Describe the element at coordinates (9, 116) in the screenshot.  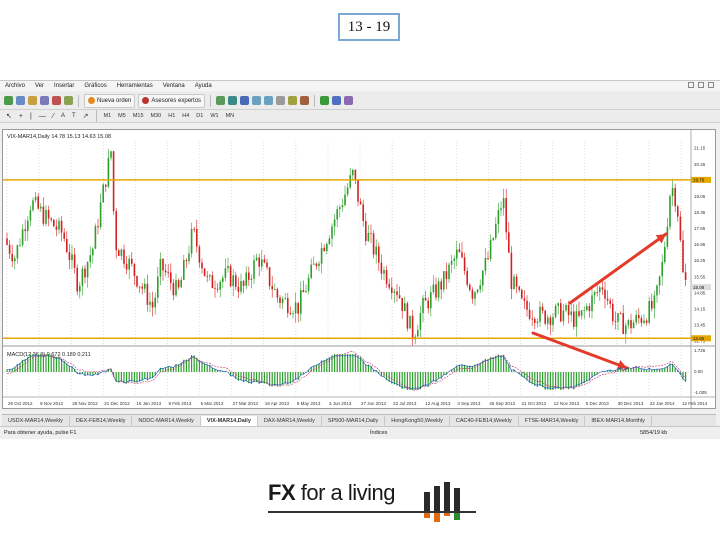
I see `cursor-icon: ↖` at that location.